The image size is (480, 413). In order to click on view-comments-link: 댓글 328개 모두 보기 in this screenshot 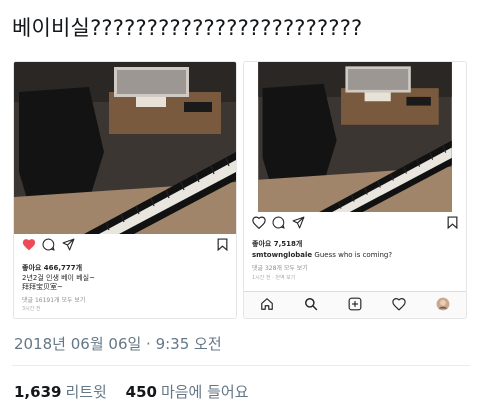, I will do `click(280, 267)`.